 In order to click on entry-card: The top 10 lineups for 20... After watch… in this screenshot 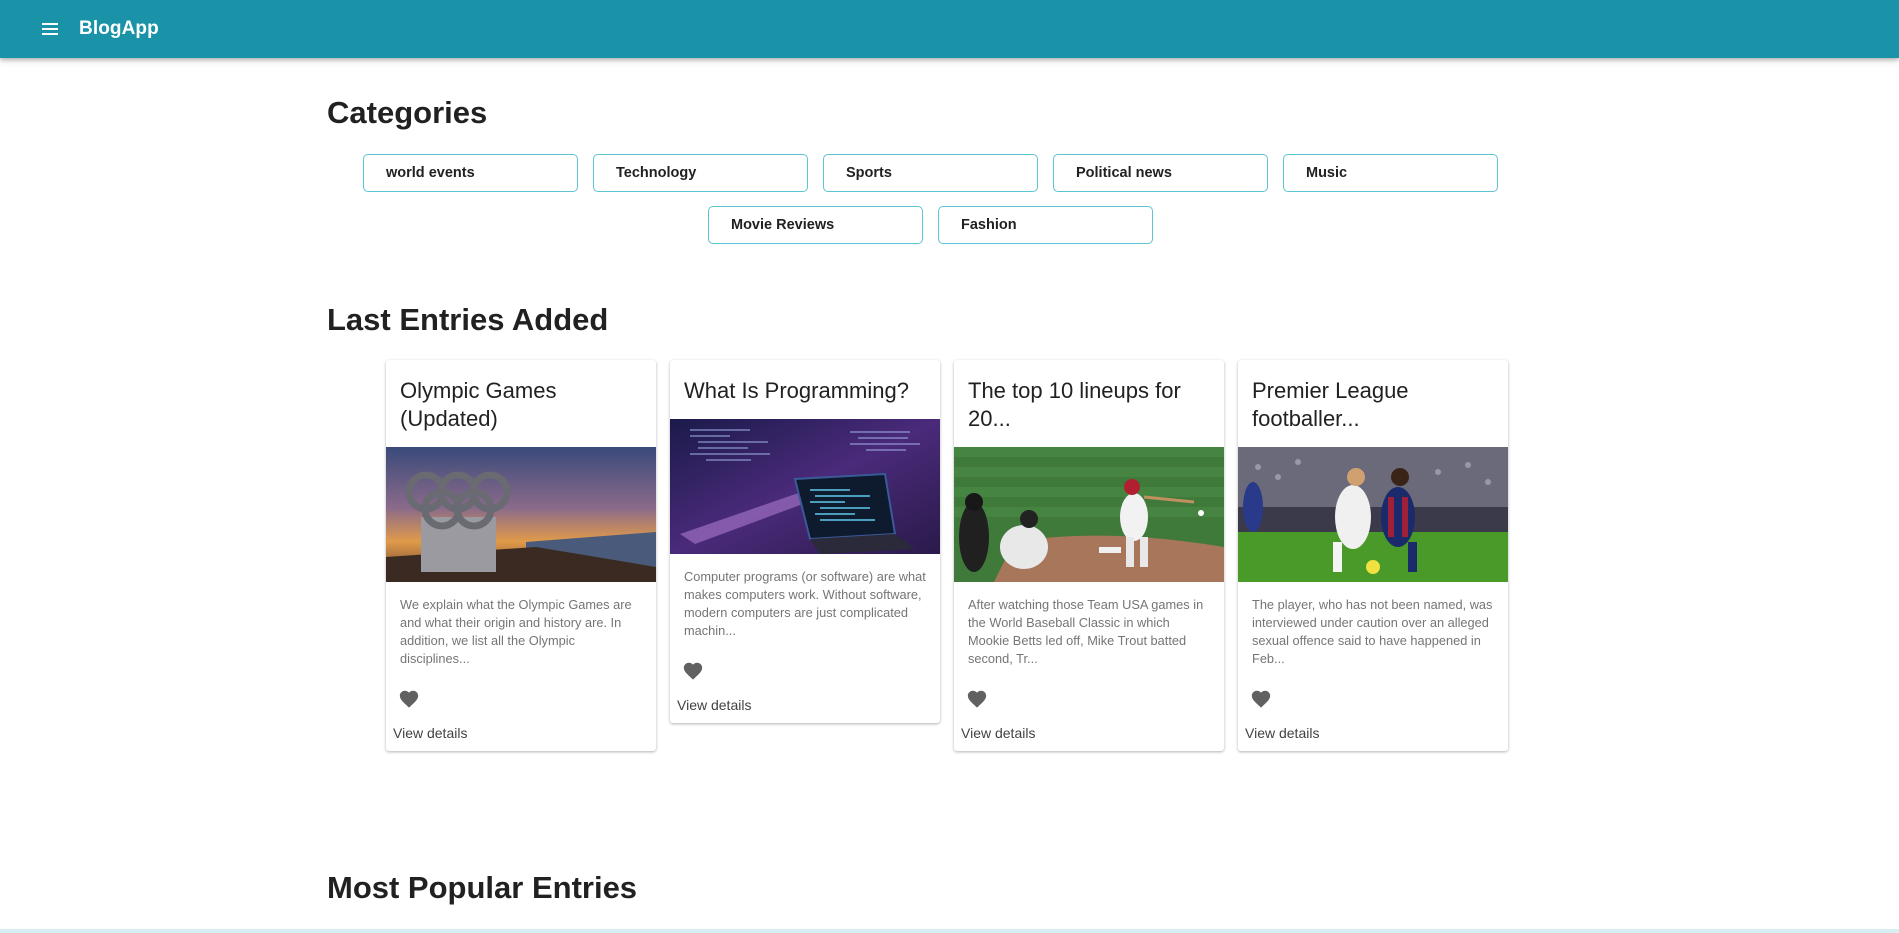, I will do `click(1089, 555)`.